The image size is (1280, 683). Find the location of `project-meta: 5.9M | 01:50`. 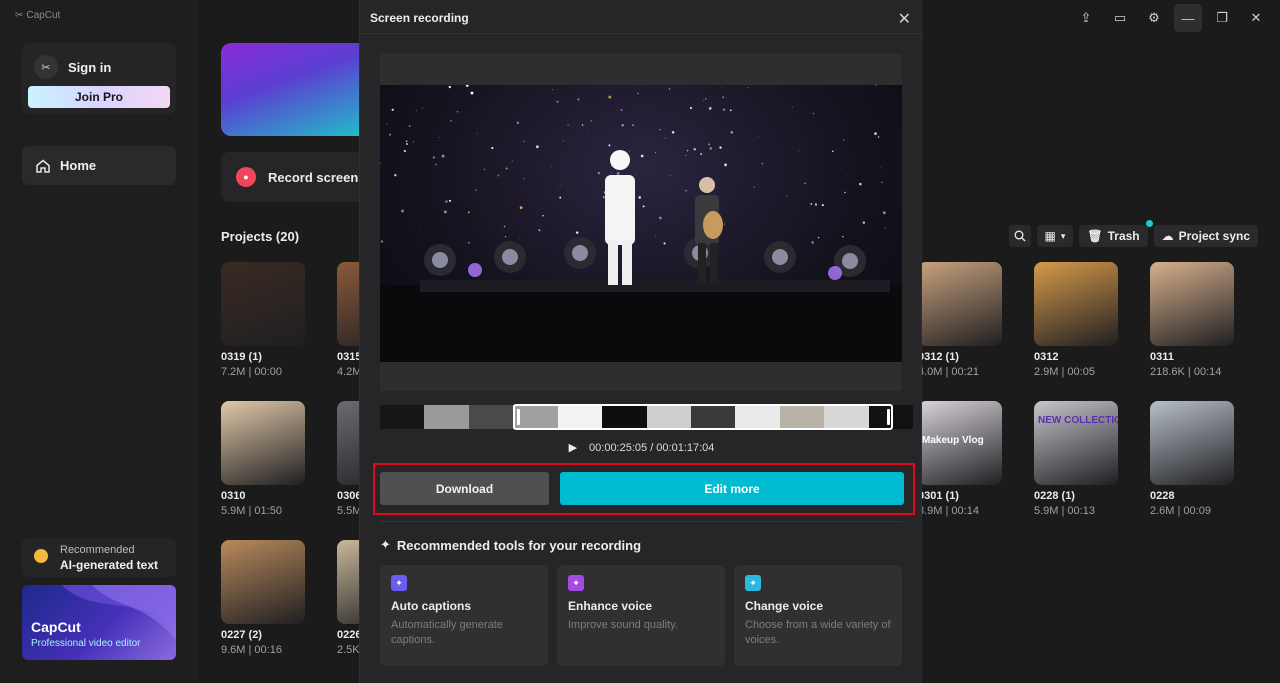

project-meta: 5.9M | 01:50 is located at coordinates (251, 511).